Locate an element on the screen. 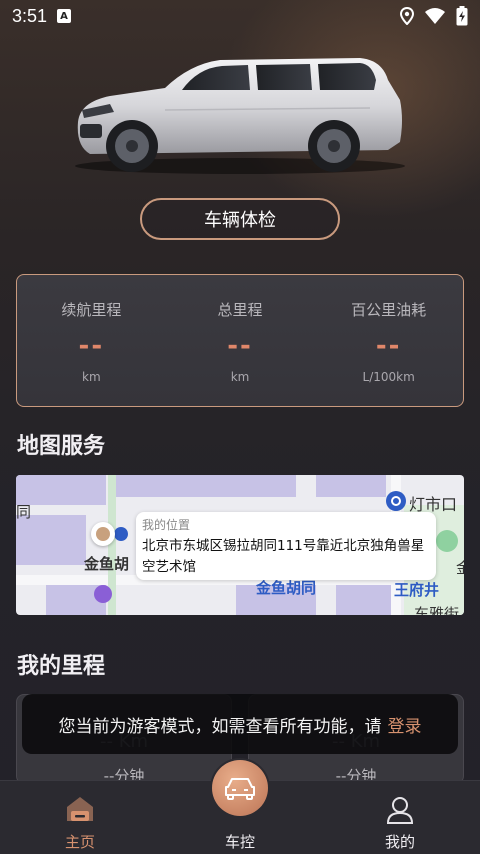  subway-marker-icon is located at coordinates (121, 534).